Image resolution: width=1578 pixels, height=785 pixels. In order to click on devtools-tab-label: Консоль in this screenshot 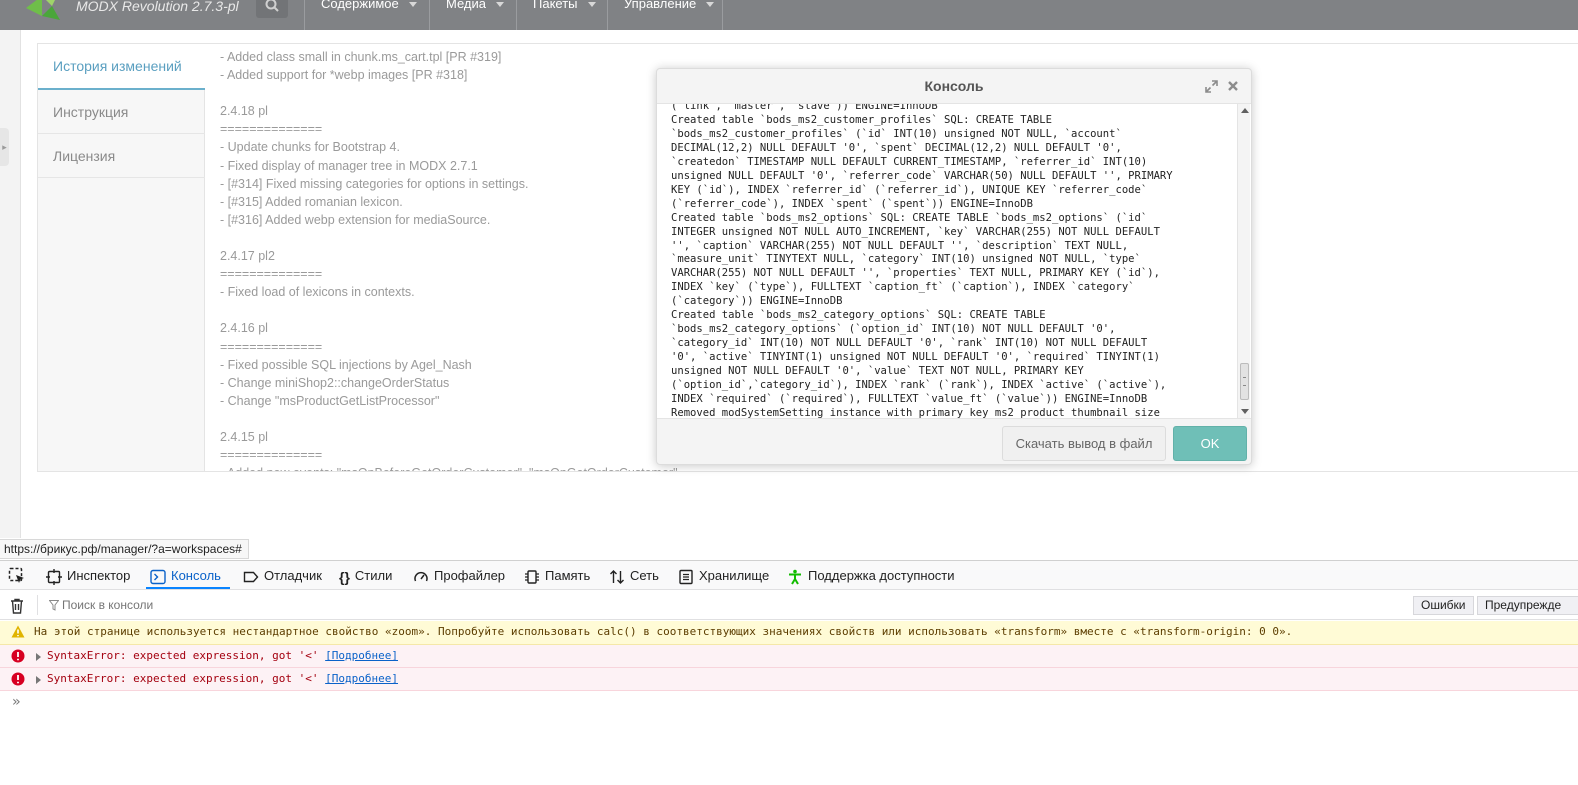, I will do `click(196, 575)`.